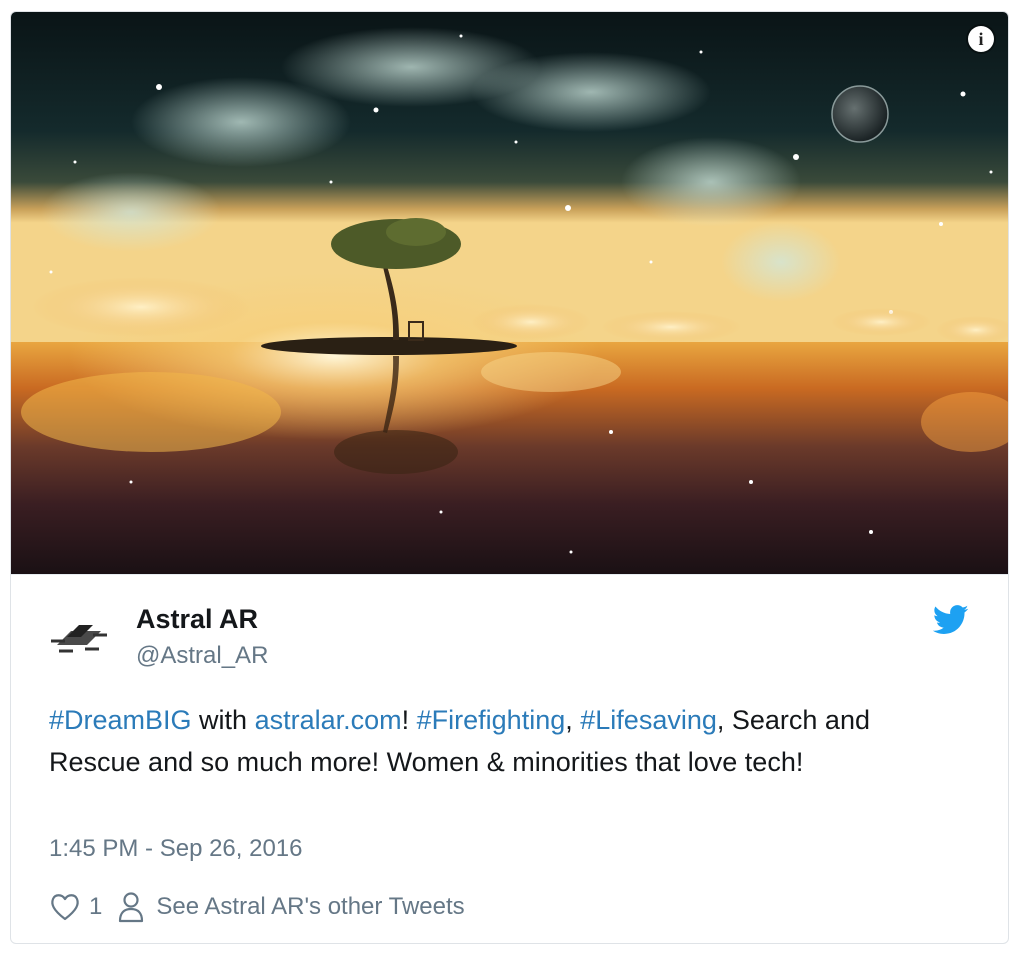 This screenshot has width=1024, height=960. What do you see at coordinates (310, 907) in the screenshot?
I see `see-other-tweets-link: See Astral AR's other Tweets` at bounding box center [310, 907].